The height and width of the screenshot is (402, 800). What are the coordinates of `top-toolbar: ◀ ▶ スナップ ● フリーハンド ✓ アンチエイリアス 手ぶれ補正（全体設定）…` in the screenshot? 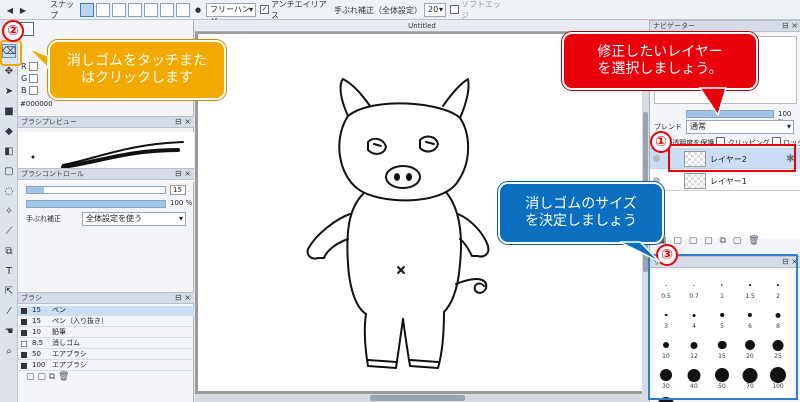 It's located at (400, 13).